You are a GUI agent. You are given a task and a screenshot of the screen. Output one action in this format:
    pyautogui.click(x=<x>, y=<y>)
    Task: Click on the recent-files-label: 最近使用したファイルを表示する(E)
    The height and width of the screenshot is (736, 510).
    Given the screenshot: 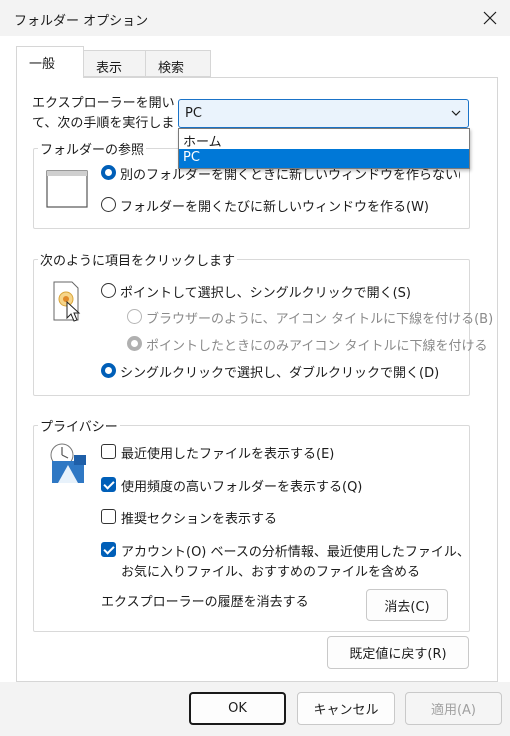 What is the action you would take?
    pyautogui.click(x=228, y=454)
    